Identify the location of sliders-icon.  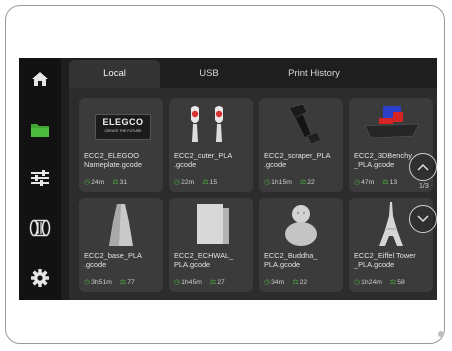
(40, 178).